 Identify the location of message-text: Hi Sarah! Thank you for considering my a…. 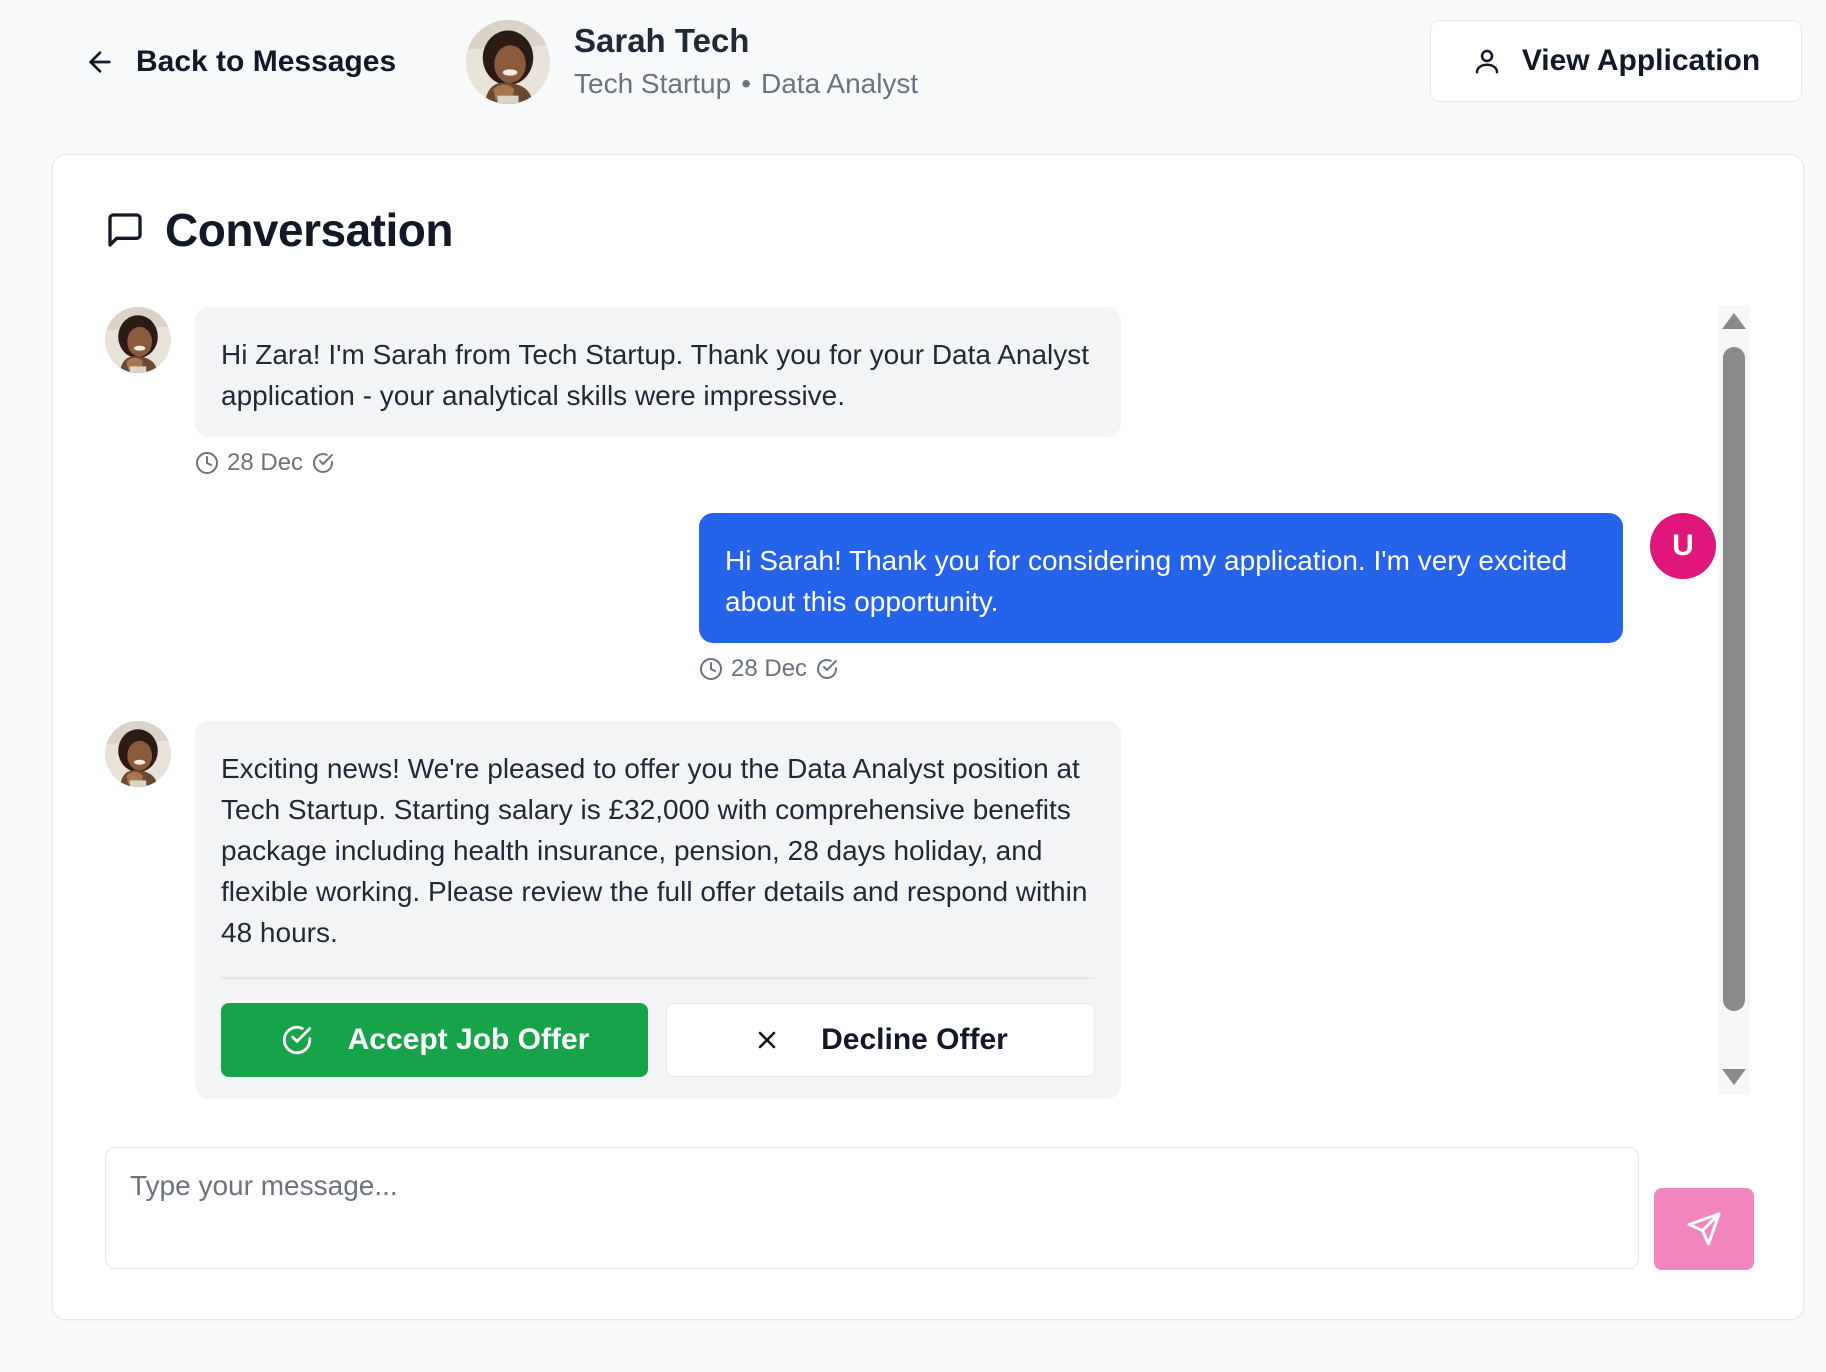
(1146, 581).